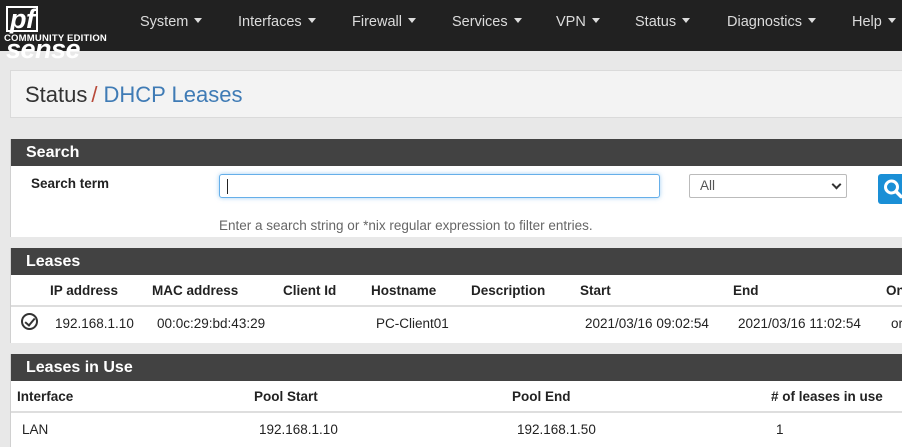 The image size is (902, 447). What do you see at coordinates (94, 323) in the screenshot?
I see `lease-ip: 192.168.1.10` at bounding box center [94, 323].